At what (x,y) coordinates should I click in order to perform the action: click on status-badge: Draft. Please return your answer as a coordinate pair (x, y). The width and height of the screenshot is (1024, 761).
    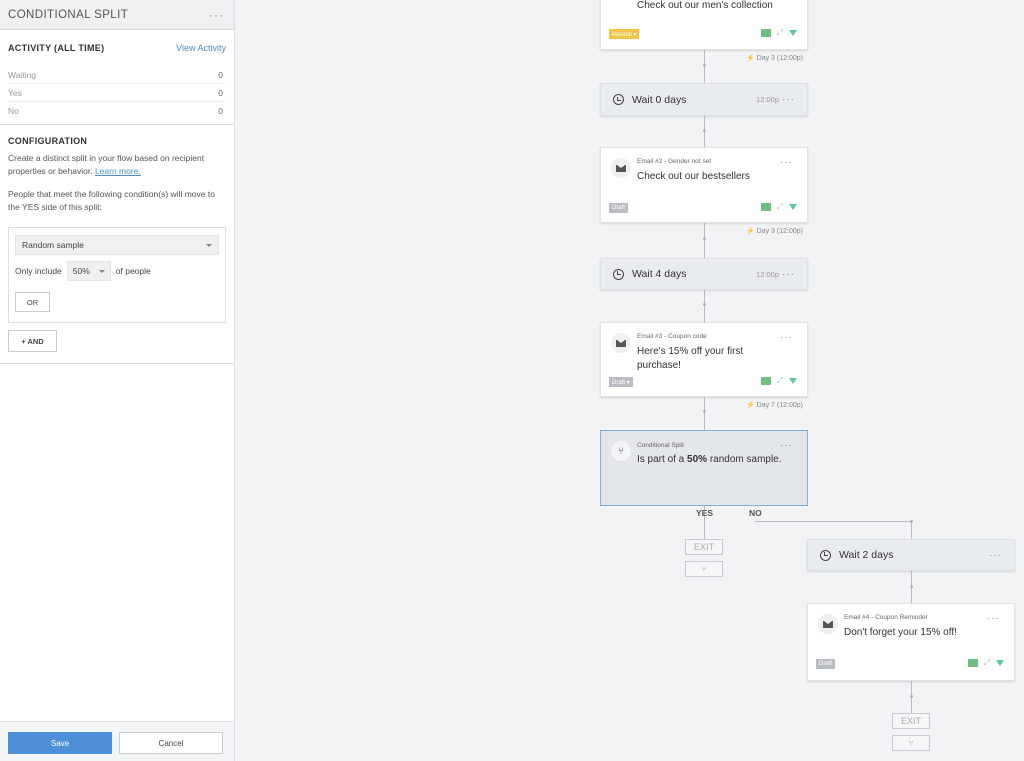
    Looking at the image, I should click on (619, 208).